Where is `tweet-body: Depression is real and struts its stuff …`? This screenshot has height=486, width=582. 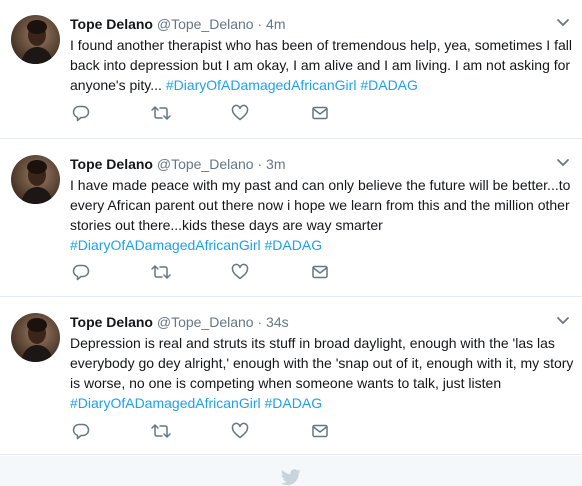
tweet-body: Depression is real and struts its stuff … is located at coordinates (322, 363).